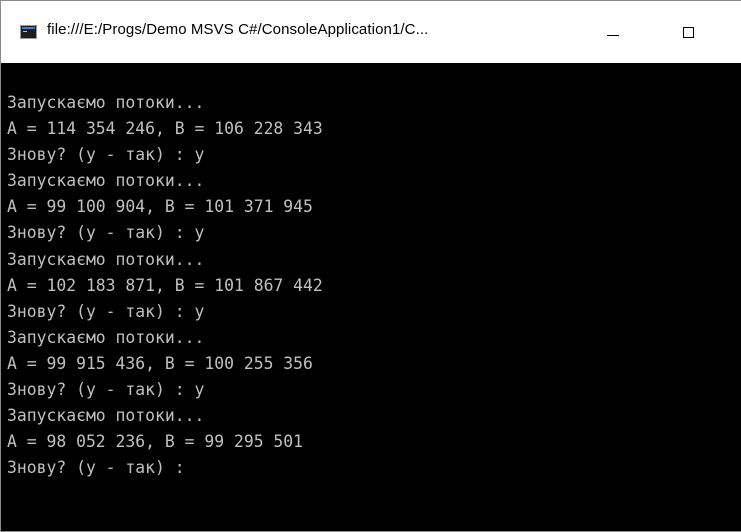  I want to click on maximize-button, so click(693, 32).